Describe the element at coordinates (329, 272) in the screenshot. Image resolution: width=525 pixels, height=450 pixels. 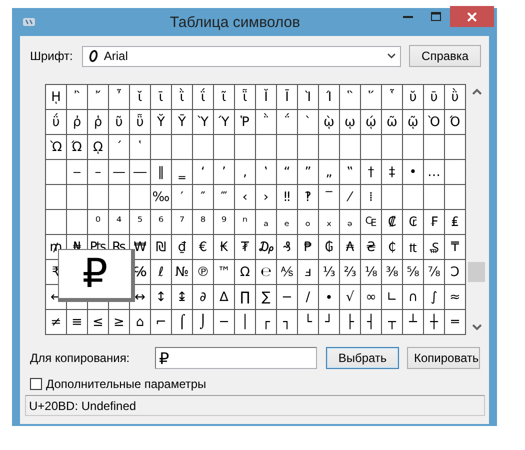
I see `character-cell: ⅓` at that location.